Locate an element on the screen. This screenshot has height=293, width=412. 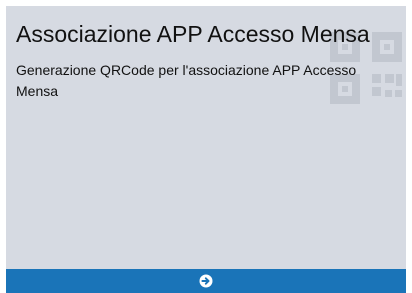
tile-title: Associazione APP Accesso Mensa is located at coordinates (193, 34).